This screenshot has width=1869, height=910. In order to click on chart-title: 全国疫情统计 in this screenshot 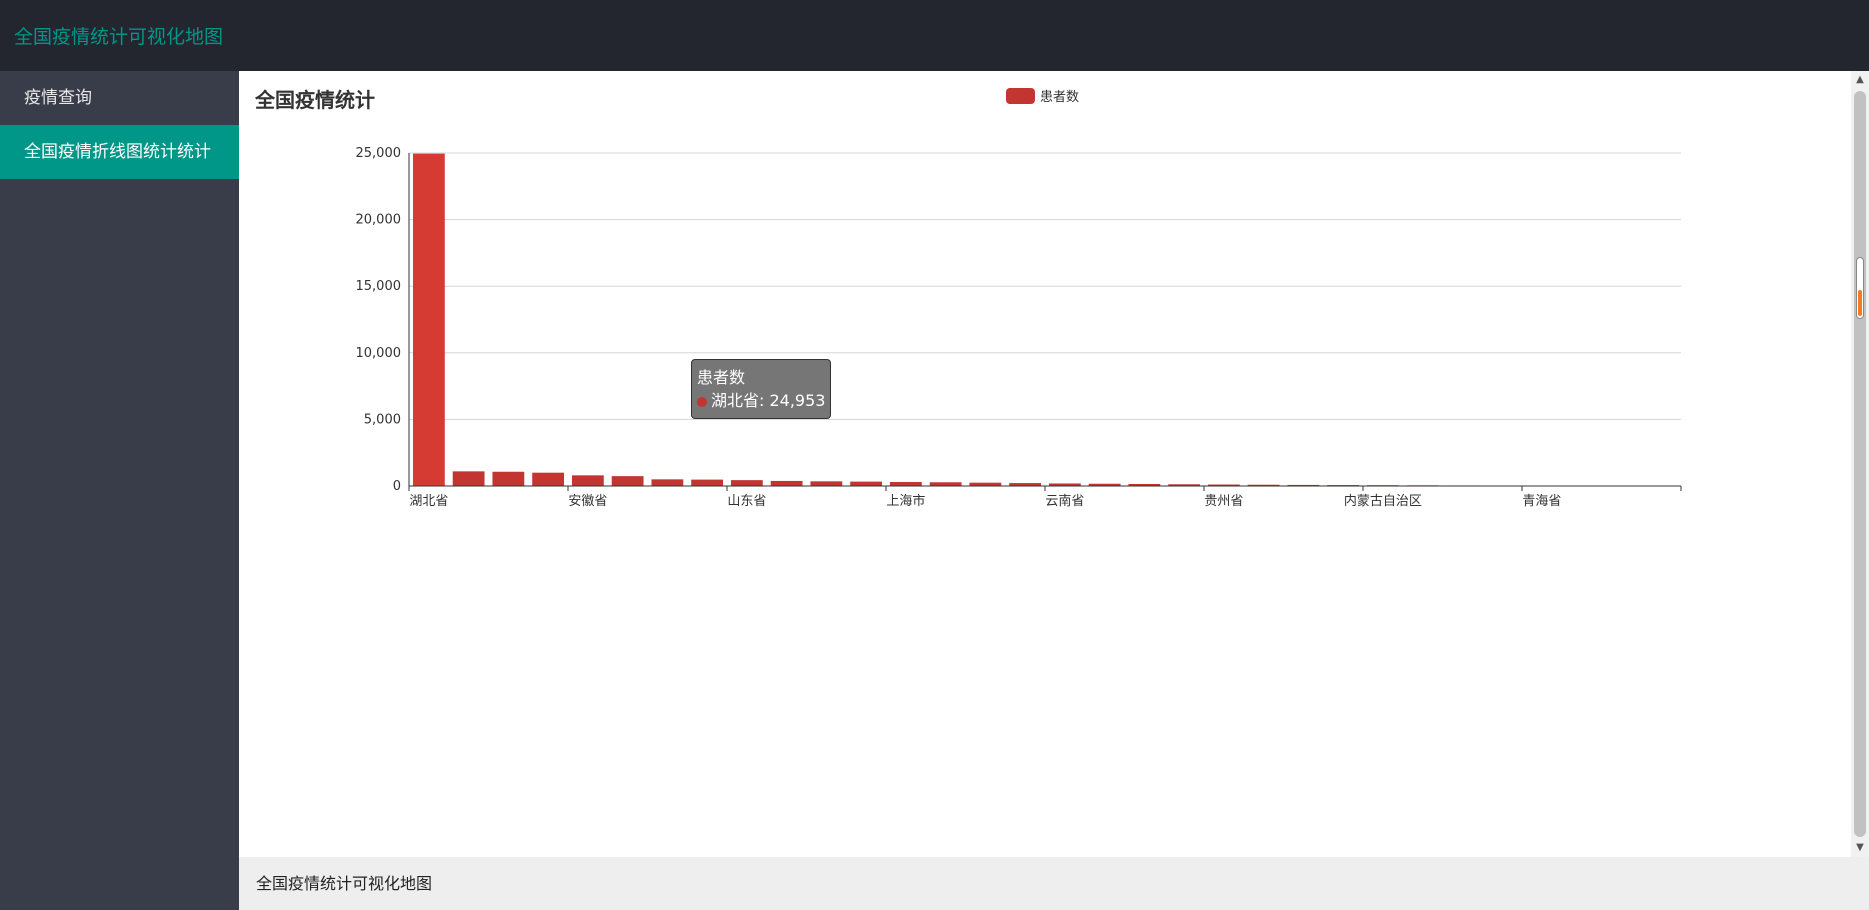, I will do `click(314, 100)`.